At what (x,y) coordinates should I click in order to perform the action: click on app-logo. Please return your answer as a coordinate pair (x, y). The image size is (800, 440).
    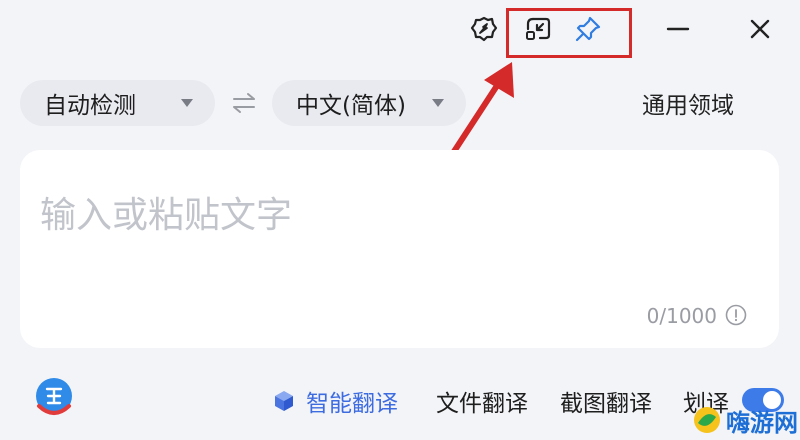
    Looking at the image, I should click on (54, 397).